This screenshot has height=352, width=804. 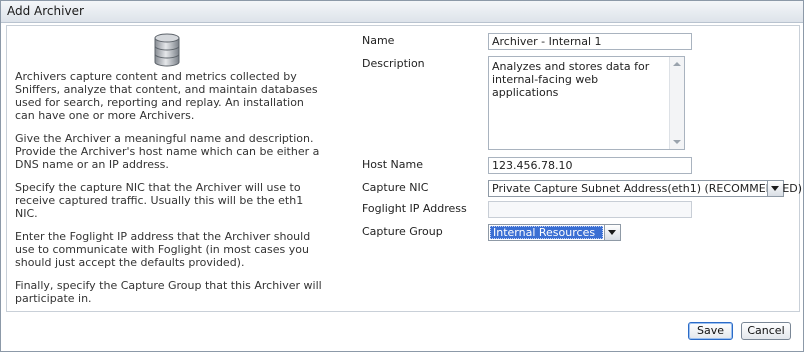 What do you see at coordinates (676, 103) in the screenshot?
I see `description-scrollbar` at bounding box center [676, 103].